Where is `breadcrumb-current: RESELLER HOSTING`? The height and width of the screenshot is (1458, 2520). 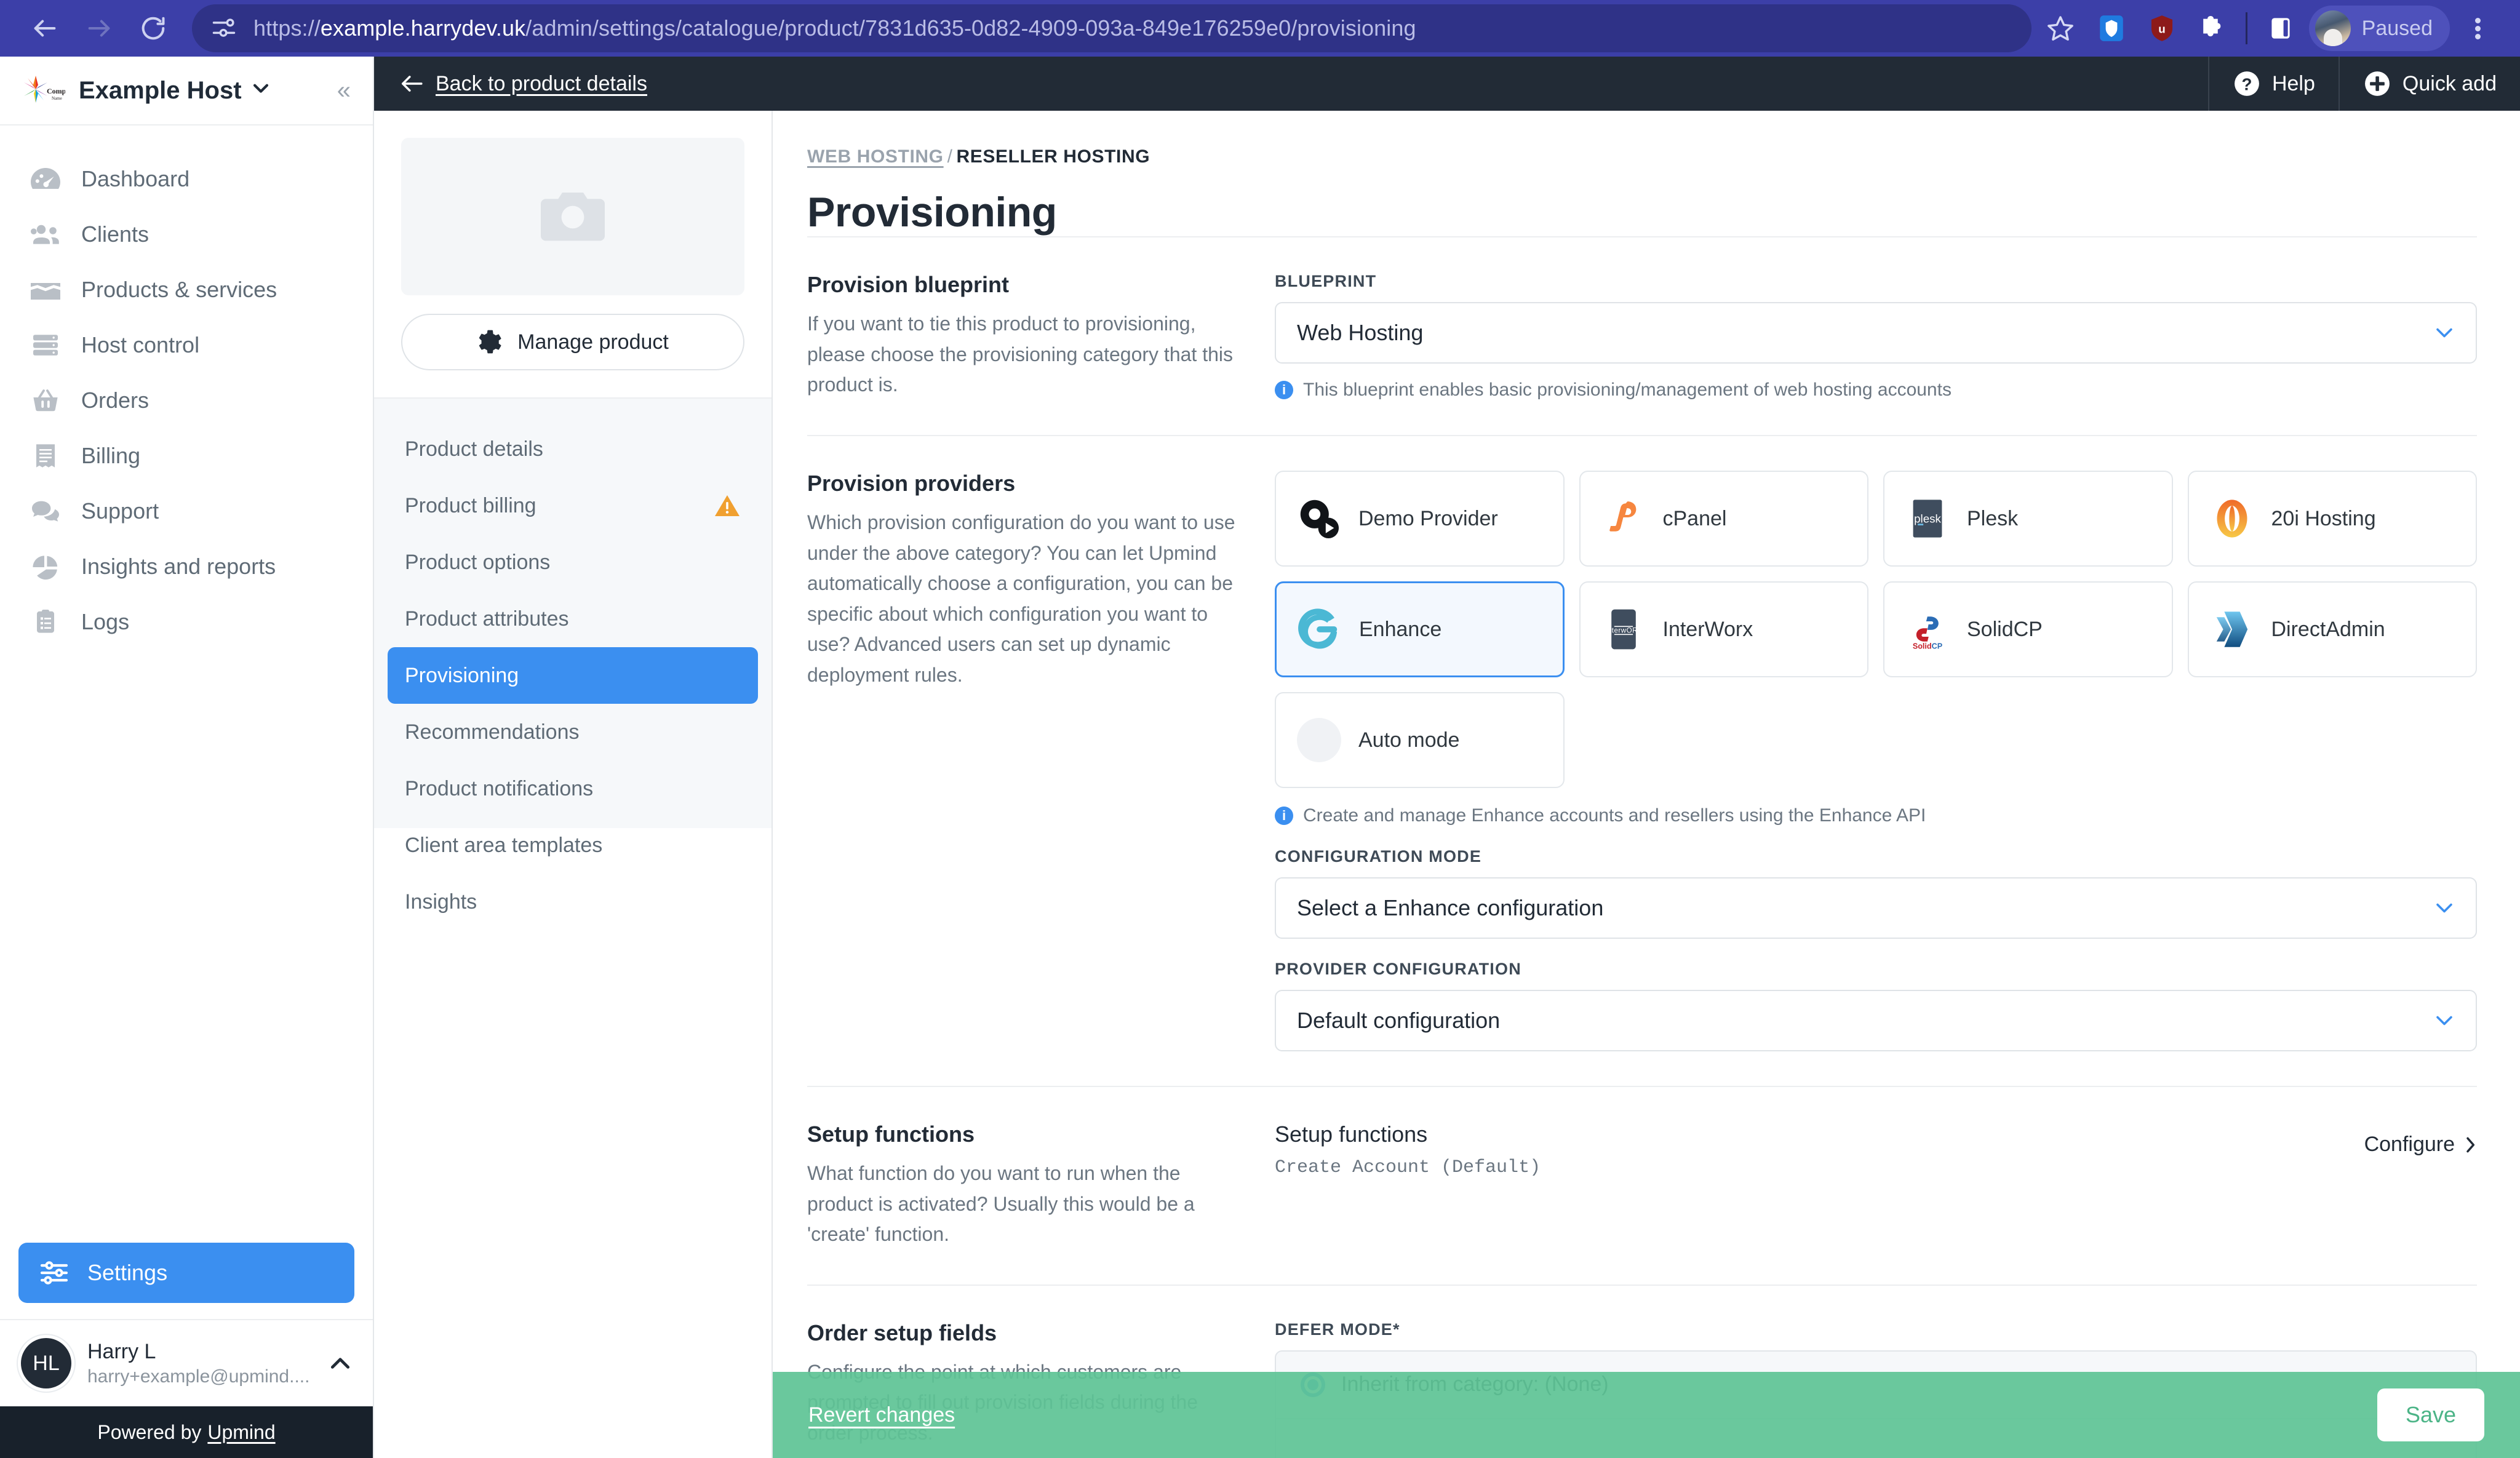
breadcrumb-current: RESELLER HOSTING is located at coordinates (1053, 156).